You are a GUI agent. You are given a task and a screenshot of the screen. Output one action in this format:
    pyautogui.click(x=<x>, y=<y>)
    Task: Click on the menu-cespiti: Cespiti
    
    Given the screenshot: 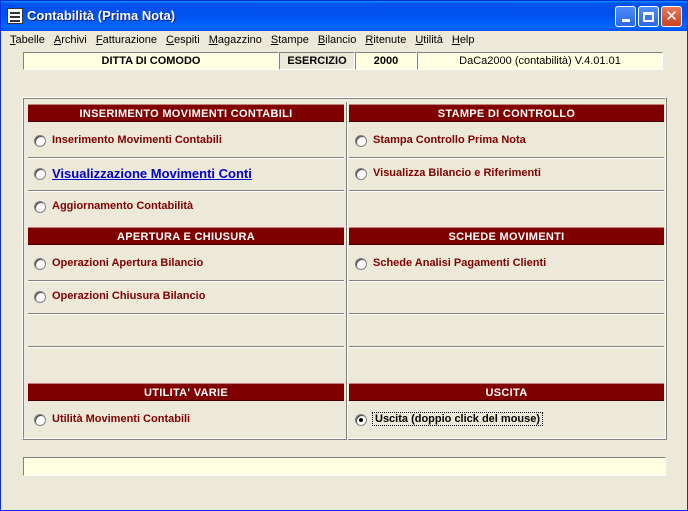 What is the action you would take?
    pyautogui.click(x=183, y=40)
    